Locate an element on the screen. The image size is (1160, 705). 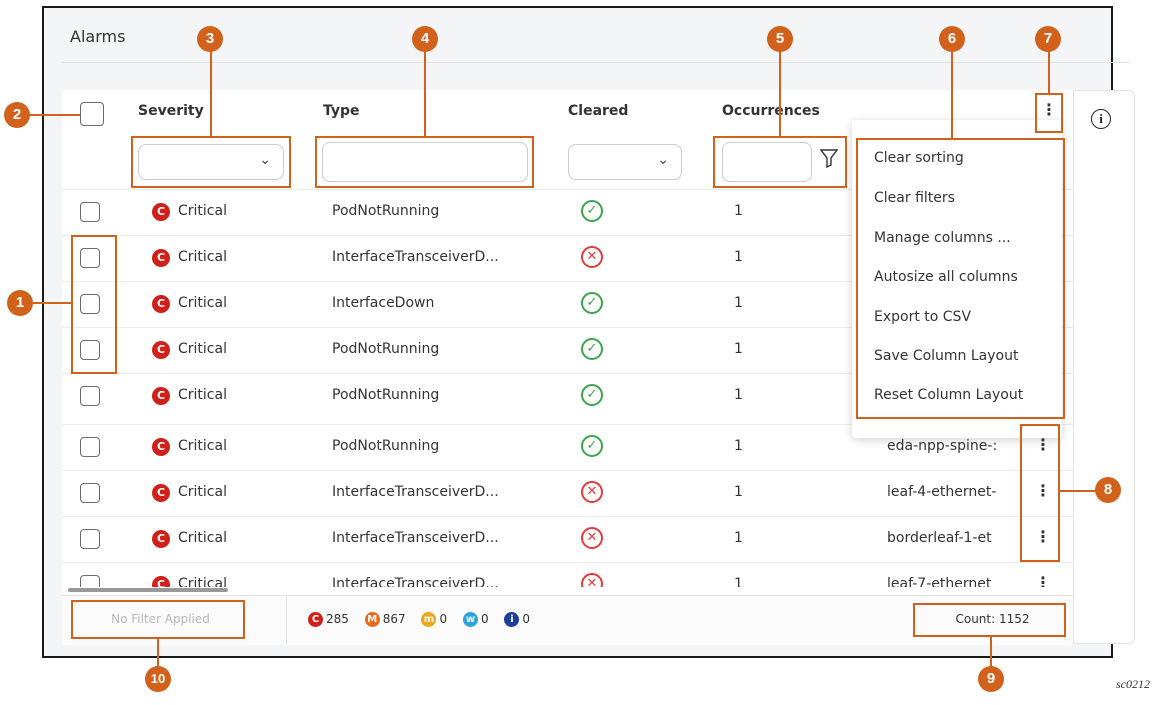
title-divider is located at coordinates (596, 62).